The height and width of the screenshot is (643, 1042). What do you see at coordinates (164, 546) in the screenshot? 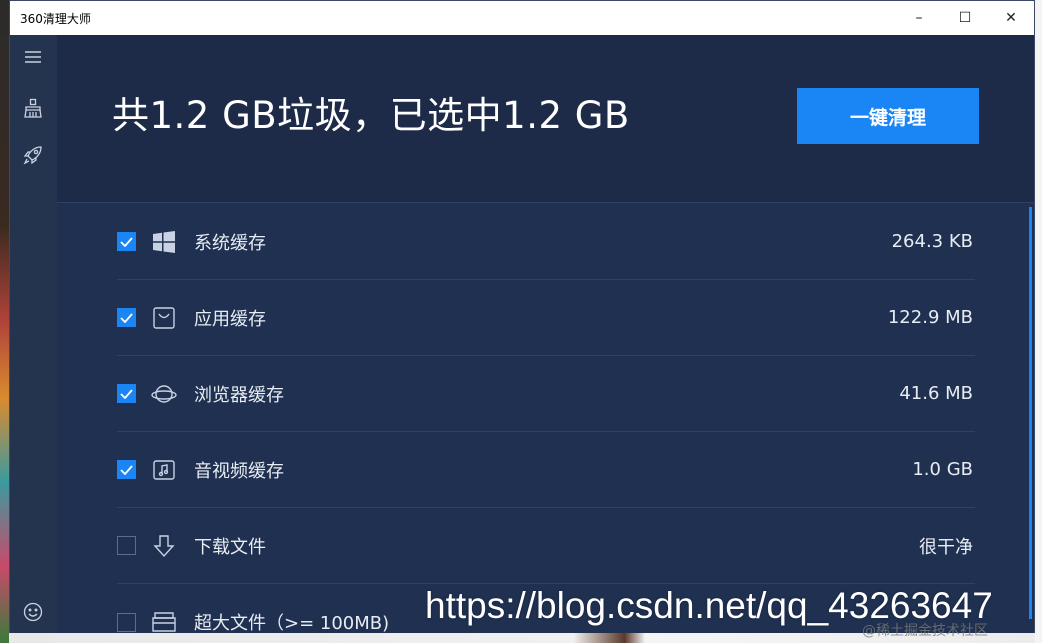
I see `download-arrow-icon` at bounding box center [164, 546].